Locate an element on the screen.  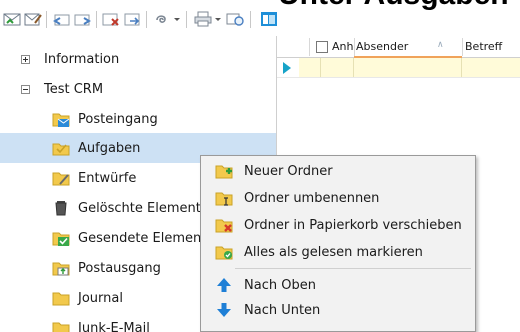
column-header-absender: Absender is located at coordinates (398, 46).